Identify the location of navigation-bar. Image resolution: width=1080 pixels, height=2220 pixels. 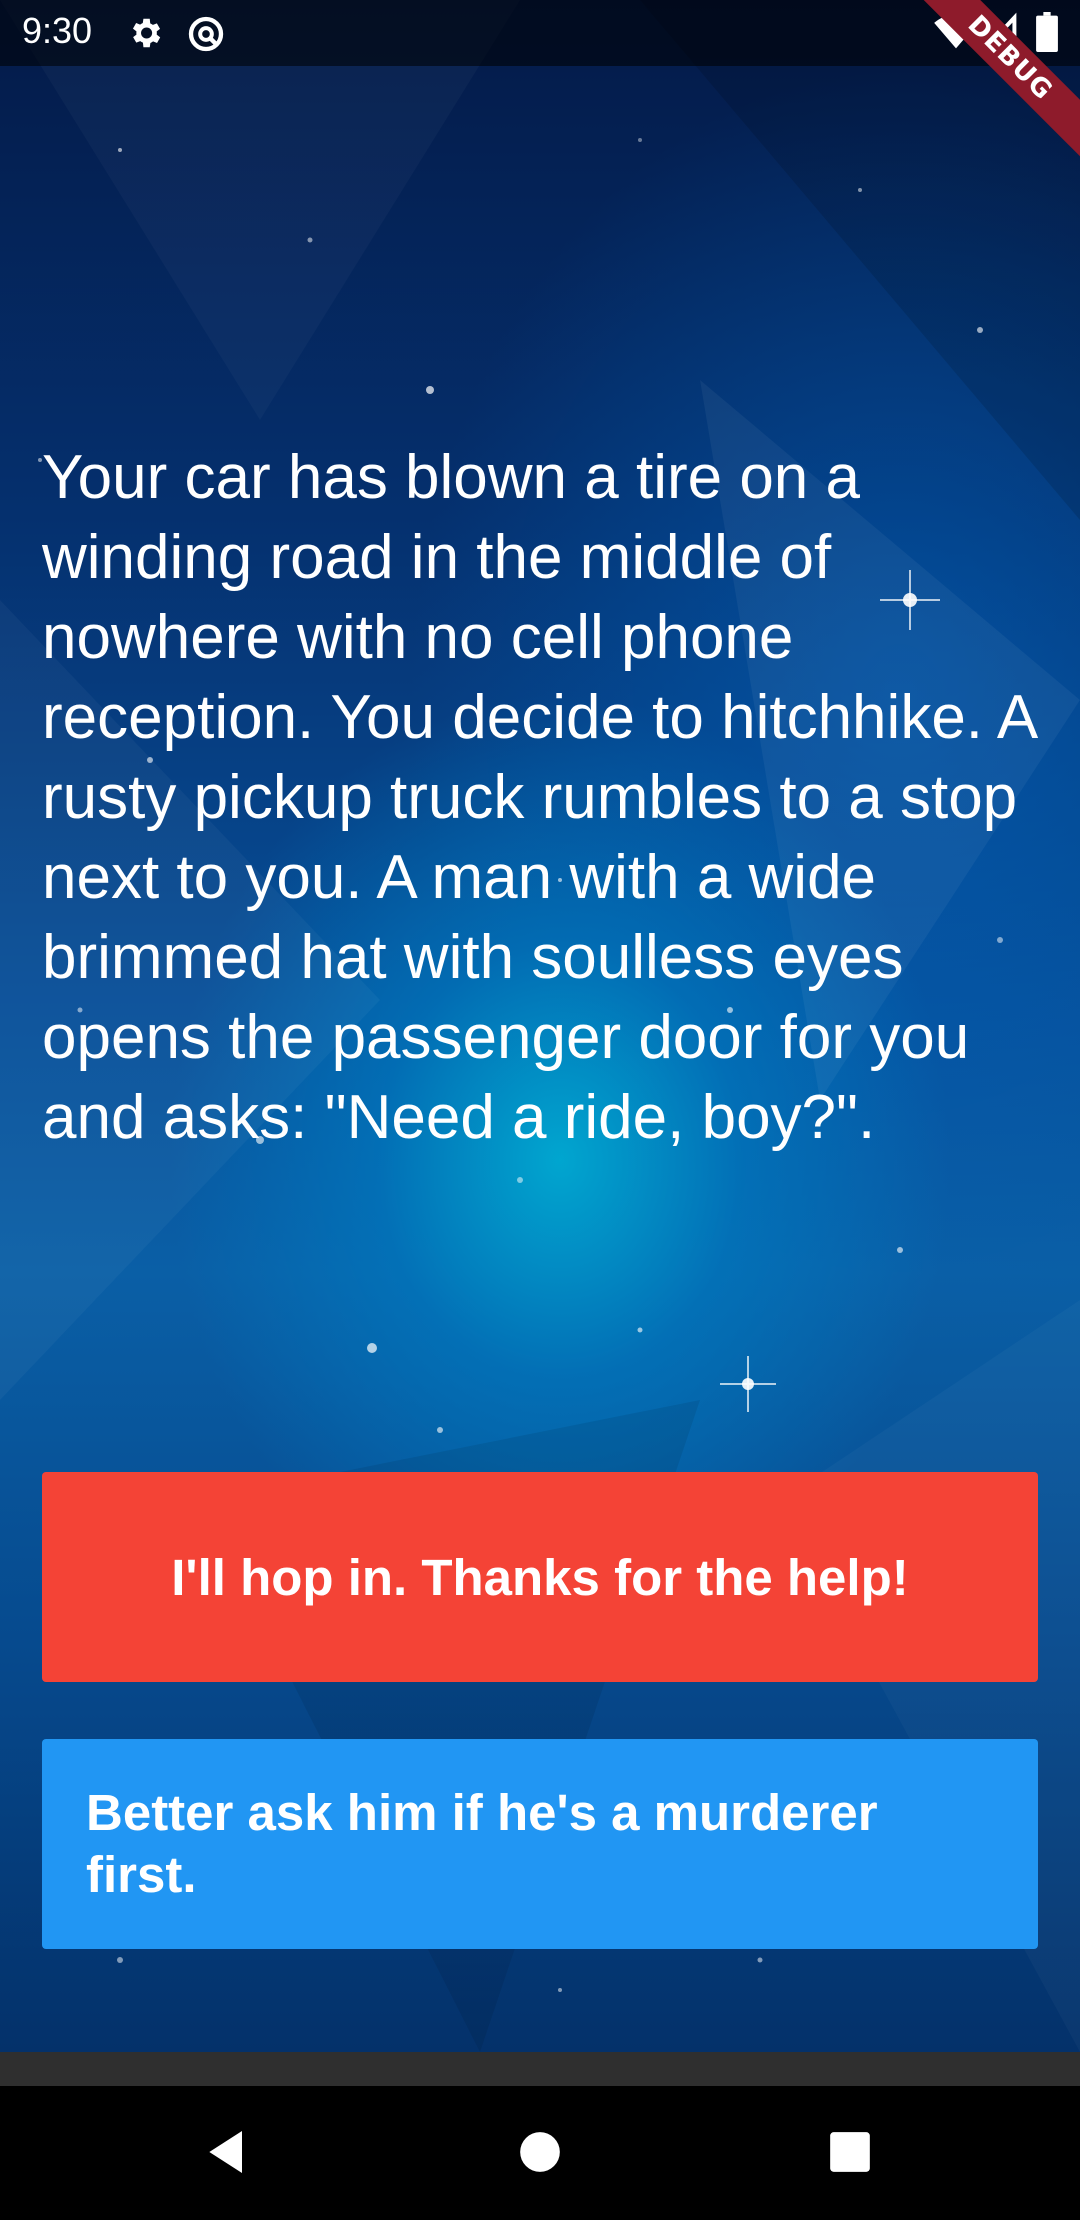
(540, 2153).